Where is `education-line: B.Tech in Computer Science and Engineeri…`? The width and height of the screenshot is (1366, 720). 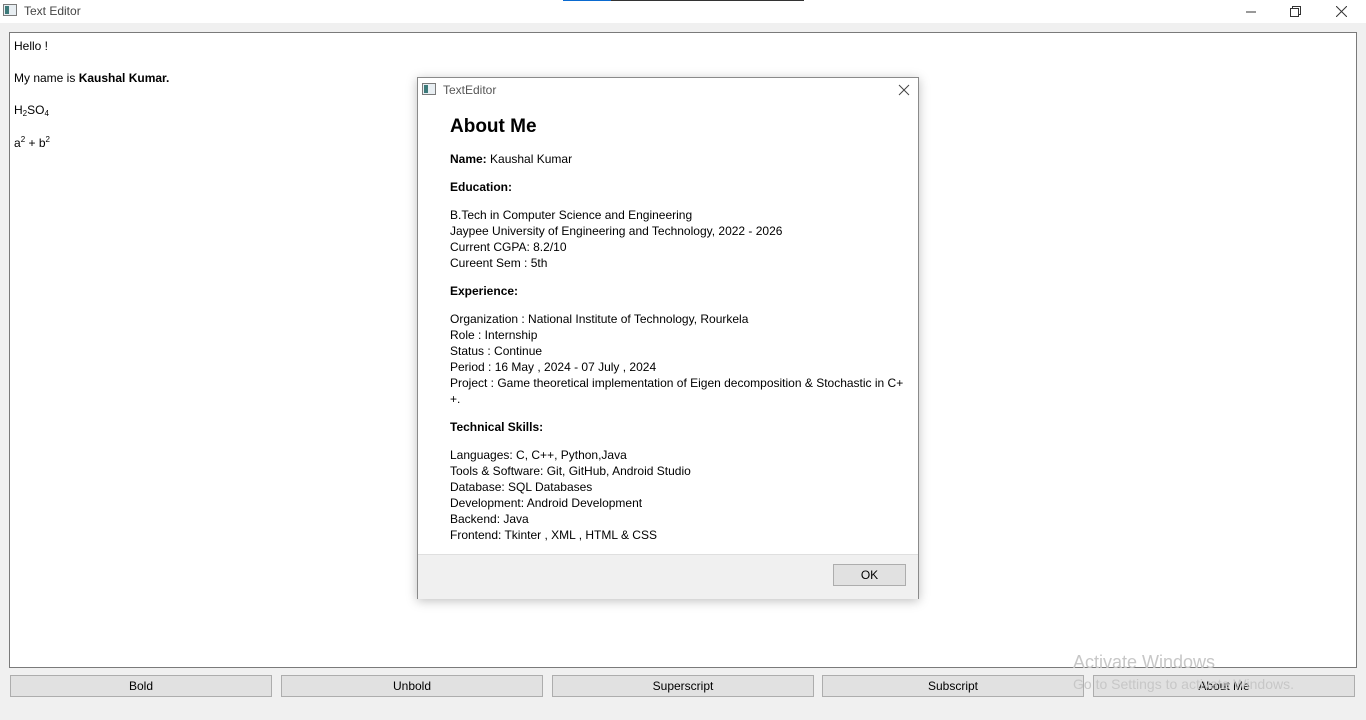 education-line: B.Tech in Computer Science and Engineeri… is located at coordinates (571, 215).